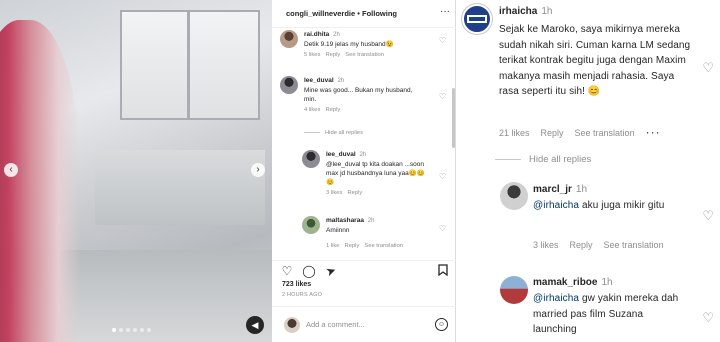 Image resolution: width=720 pixels, height=342 pixels. Describe the element at coordinates (345, 220) in the screenshot. I see `comment-username: maltasharaa` at that location.